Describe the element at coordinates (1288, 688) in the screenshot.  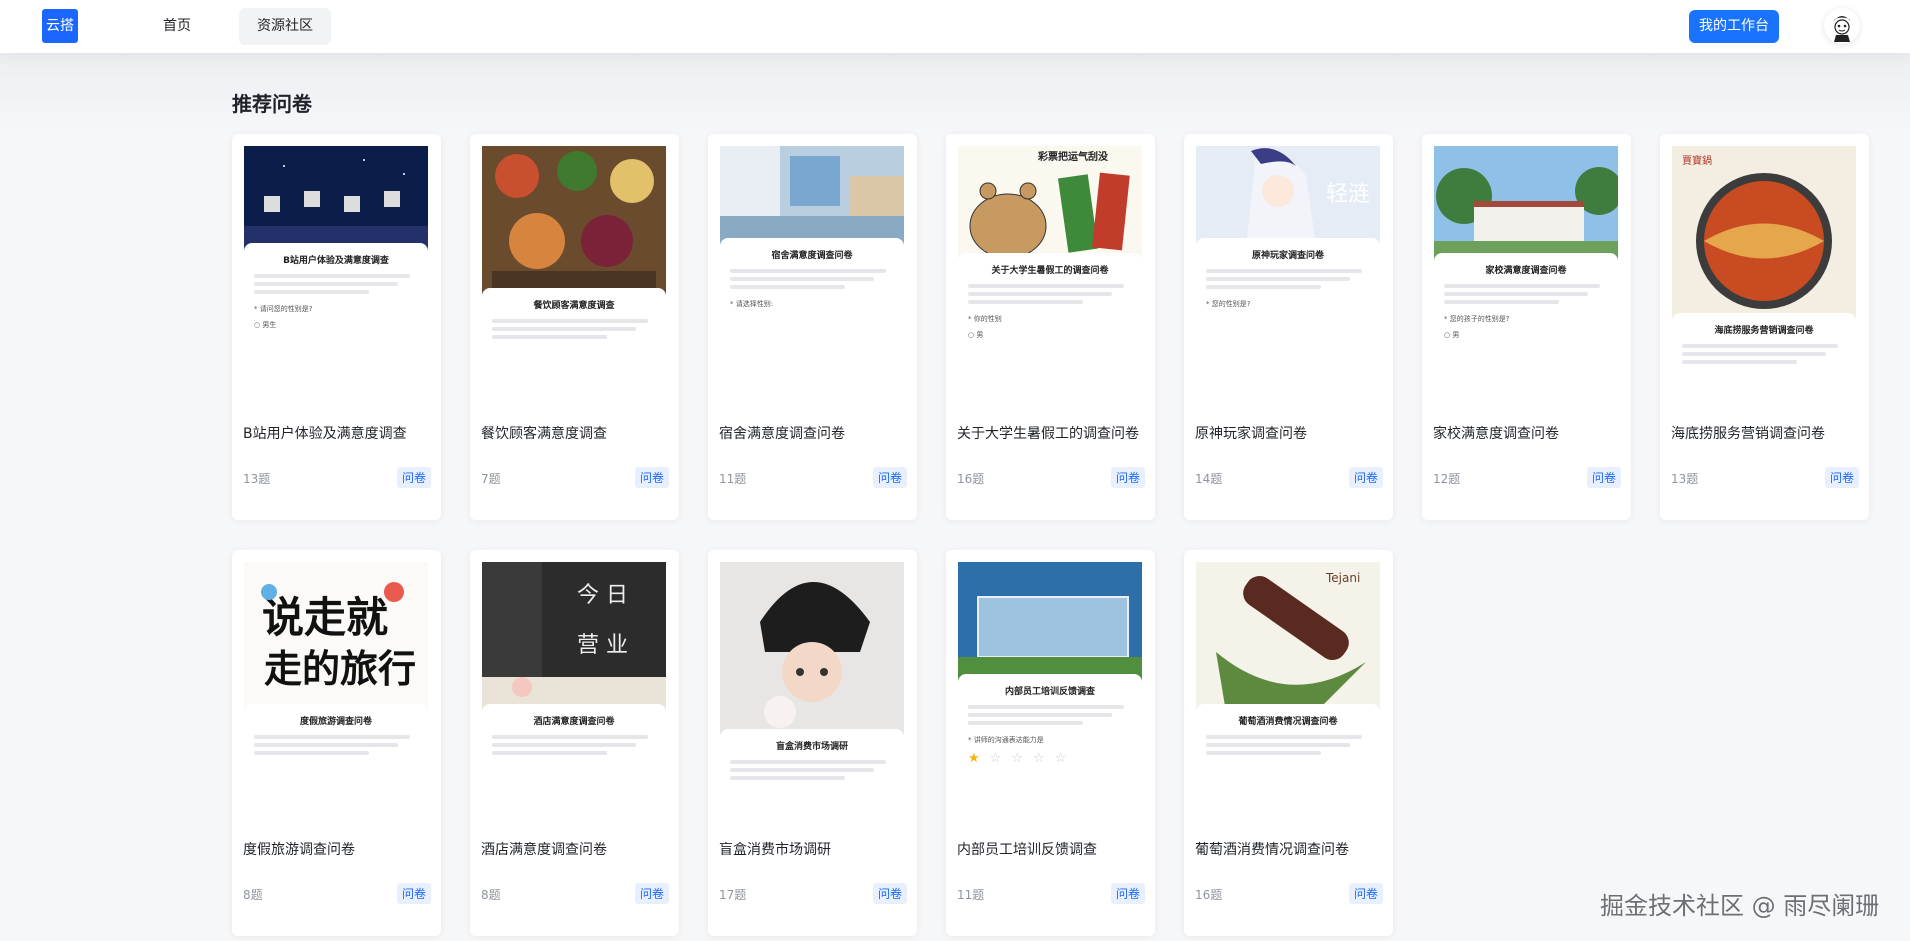
I see `card-preview: Tejani 葡萄酒消费情况调查问卷` at that location.